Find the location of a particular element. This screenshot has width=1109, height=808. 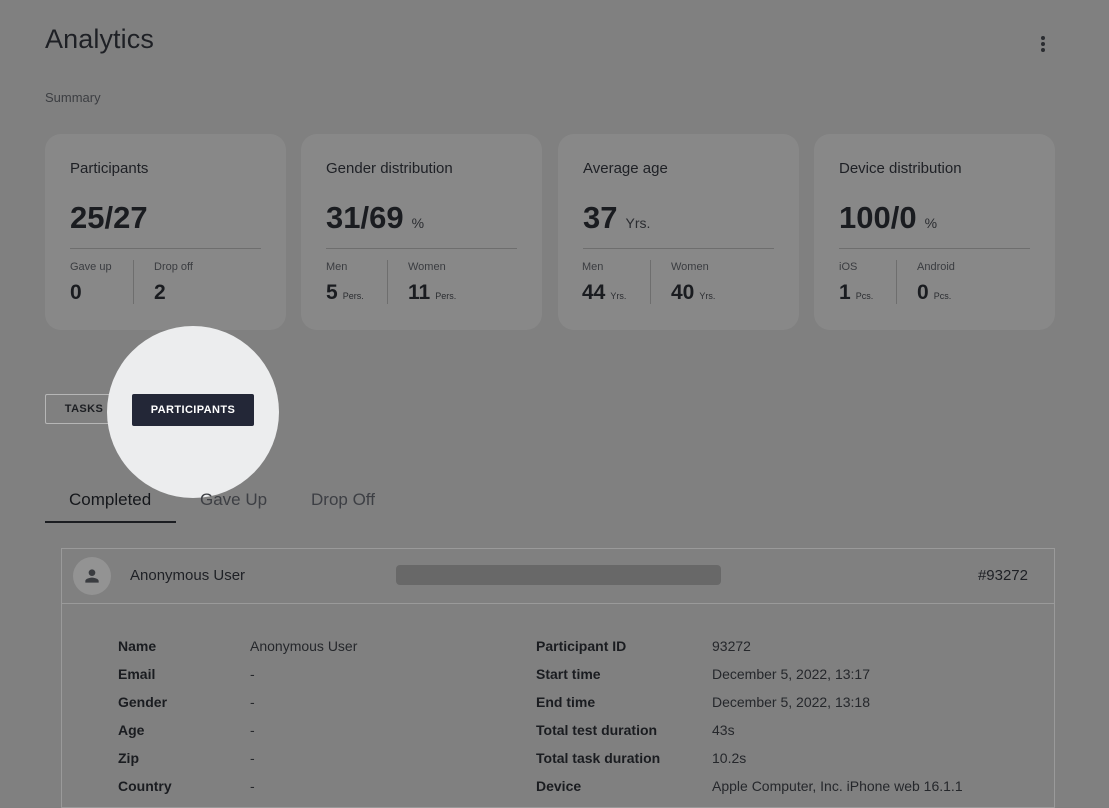

participant-name: Anonymous User is located at coordinates (188, 575).